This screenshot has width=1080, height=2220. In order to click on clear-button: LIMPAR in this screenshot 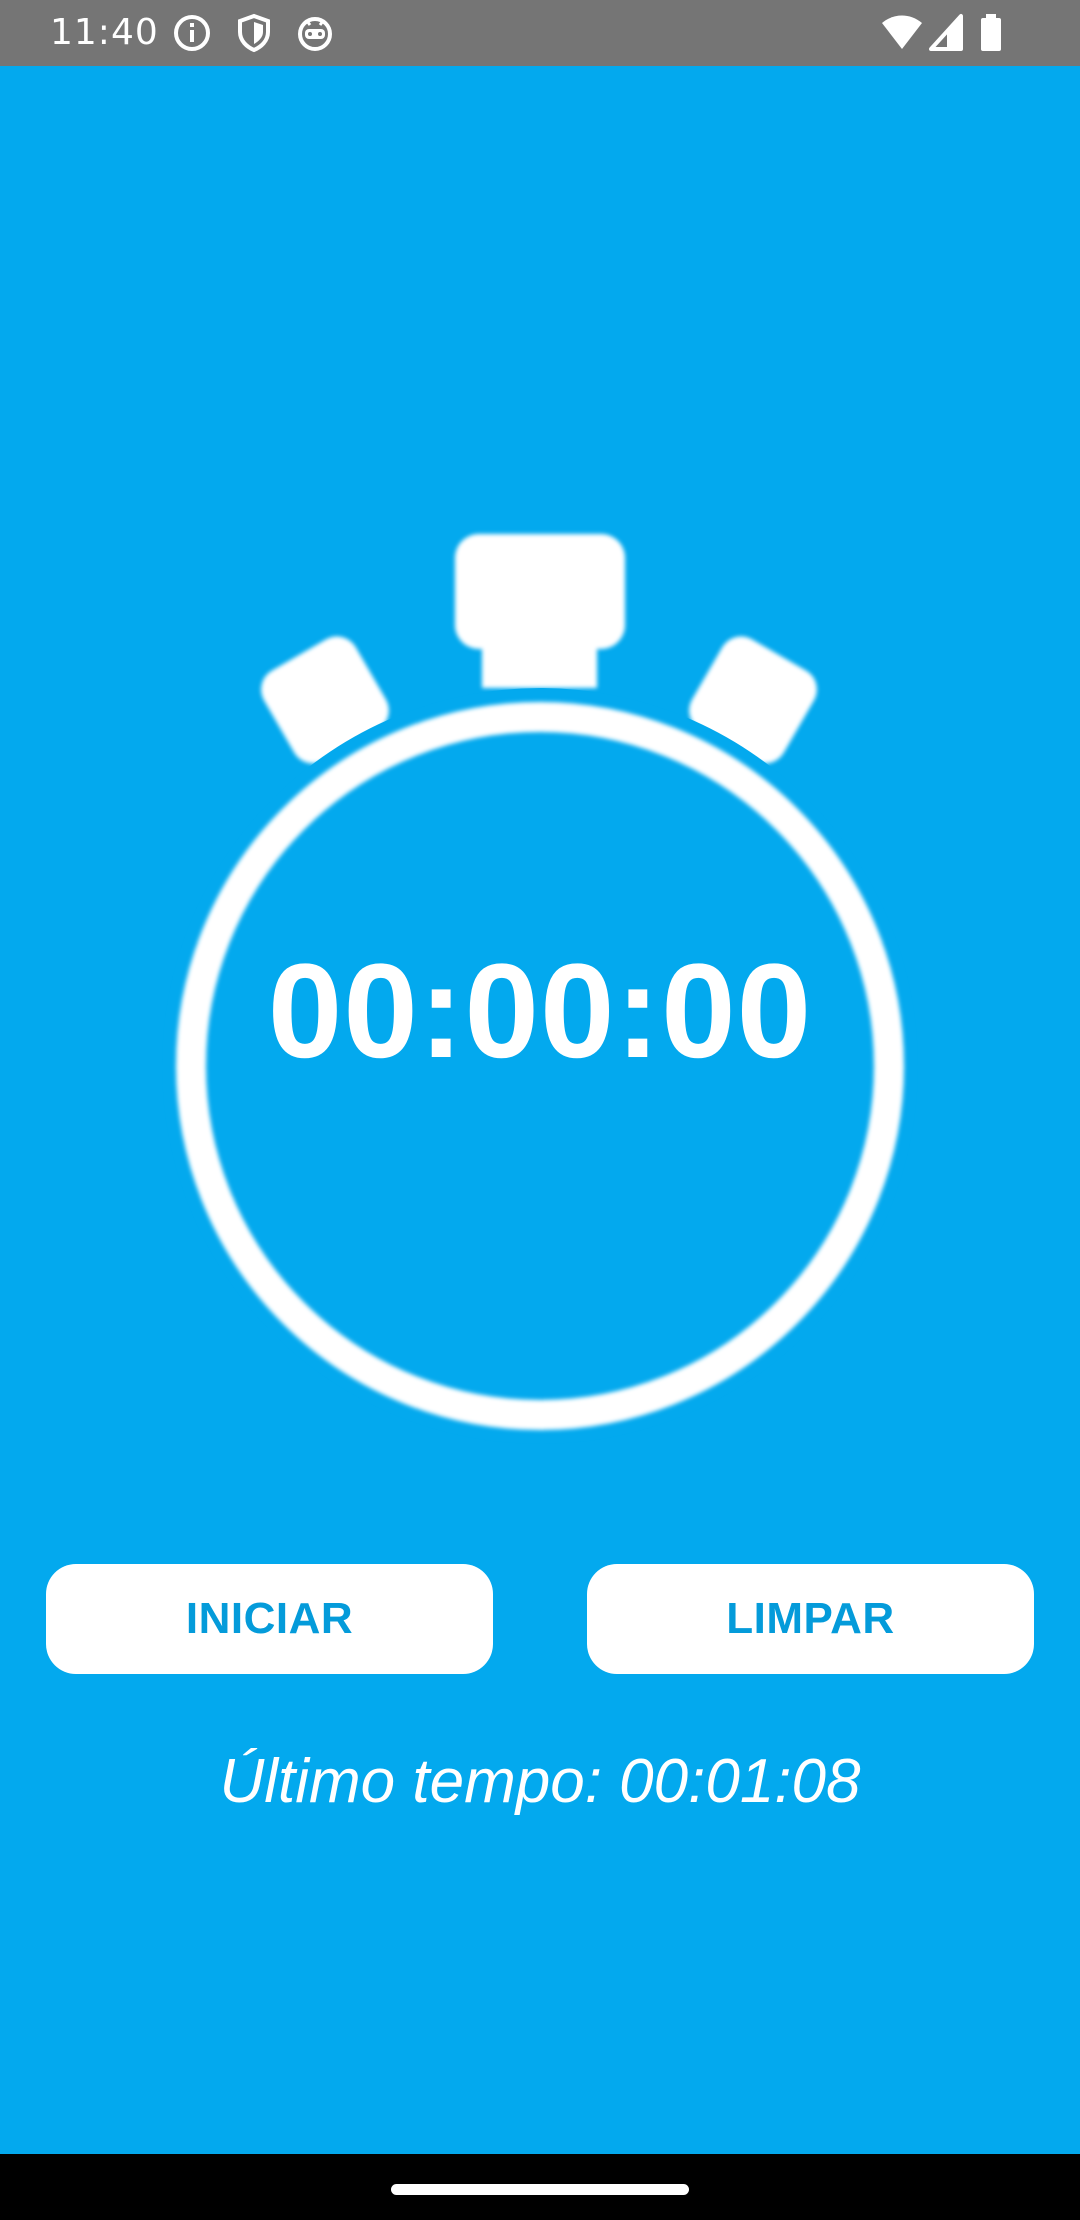, I will do `click(810, 1619)`.